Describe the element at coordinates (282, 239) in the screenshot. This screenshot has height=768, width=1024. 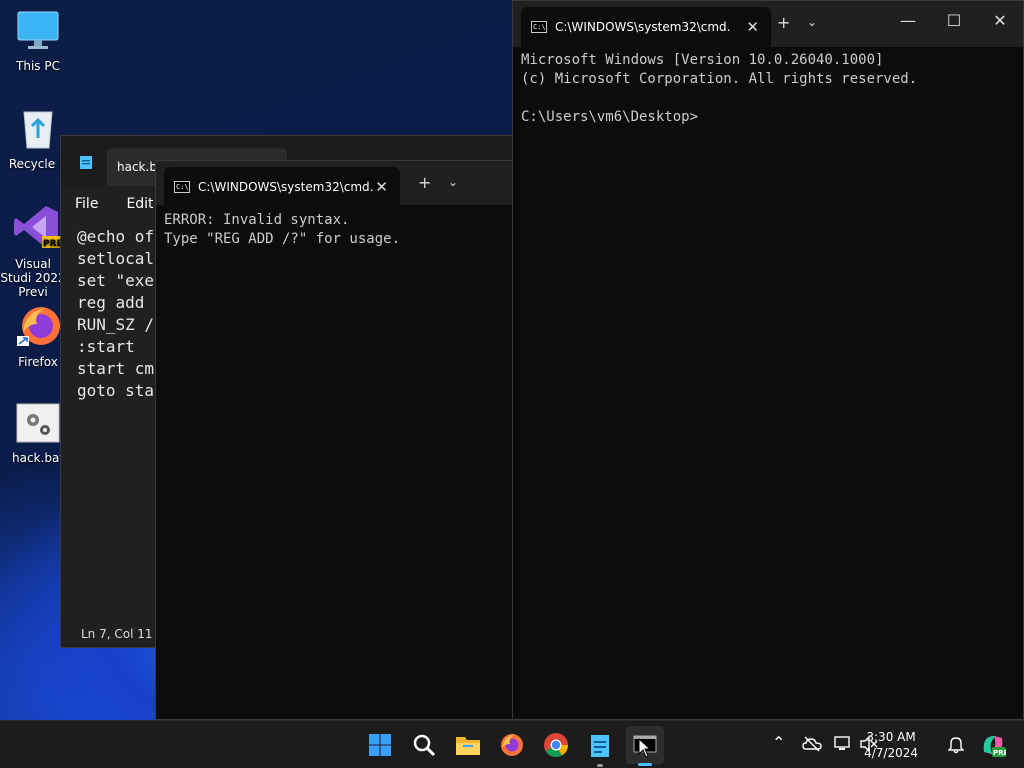
I see `output-line: Type "REG ADD /?" for usage.` at that location.